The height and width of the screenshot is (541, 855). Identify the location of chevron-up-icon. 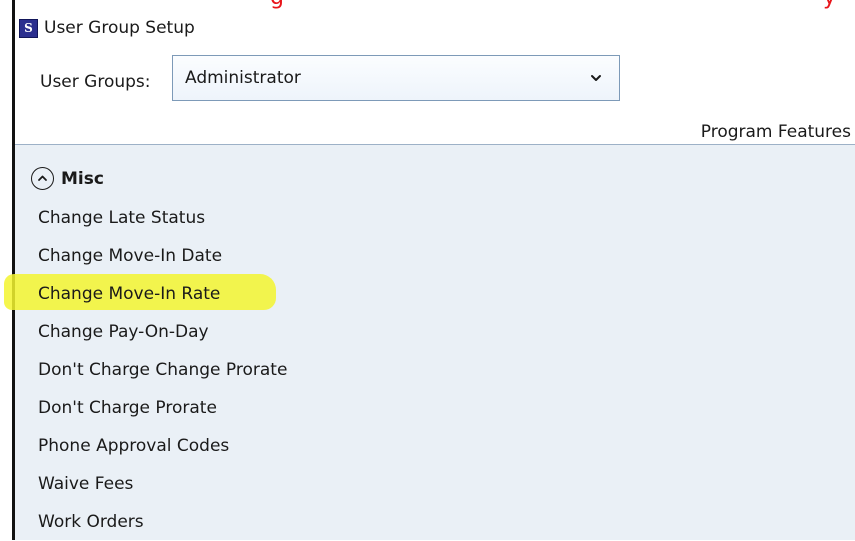
(42, 178).